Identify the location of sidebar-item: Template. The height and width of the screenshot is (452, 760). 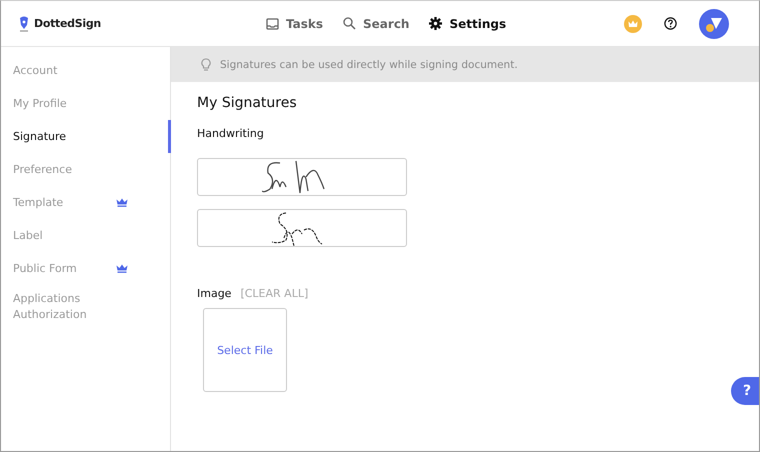
(86, 202).